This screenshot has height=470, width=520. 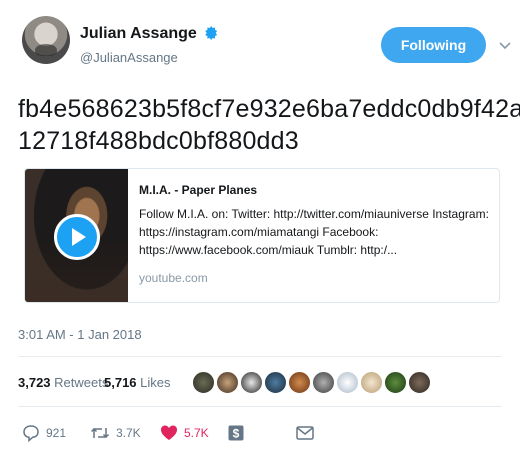 I want to click on direct-message-action, so click(x=305, y=433).